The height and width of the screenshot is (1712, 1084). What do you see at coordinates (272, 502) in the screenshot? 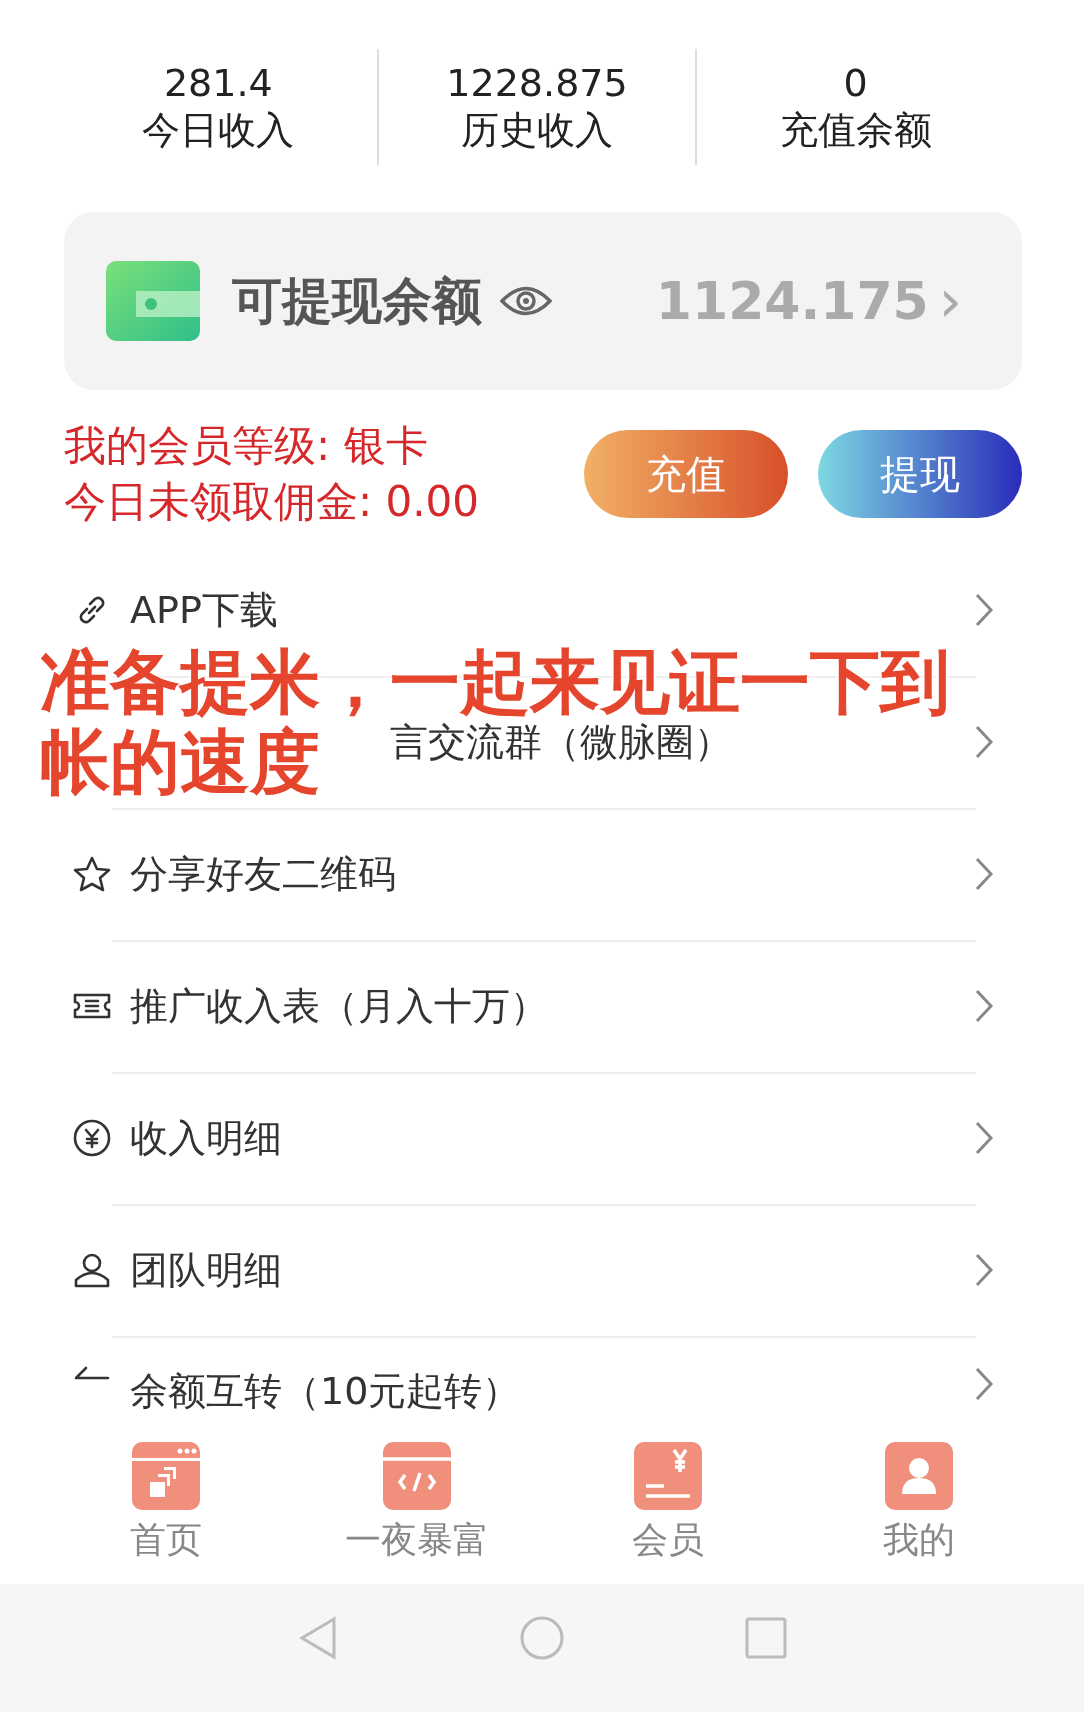
I see `unclaimed-commission: 今日未领取佣金: 0.00` at bounding box center [272, 502].